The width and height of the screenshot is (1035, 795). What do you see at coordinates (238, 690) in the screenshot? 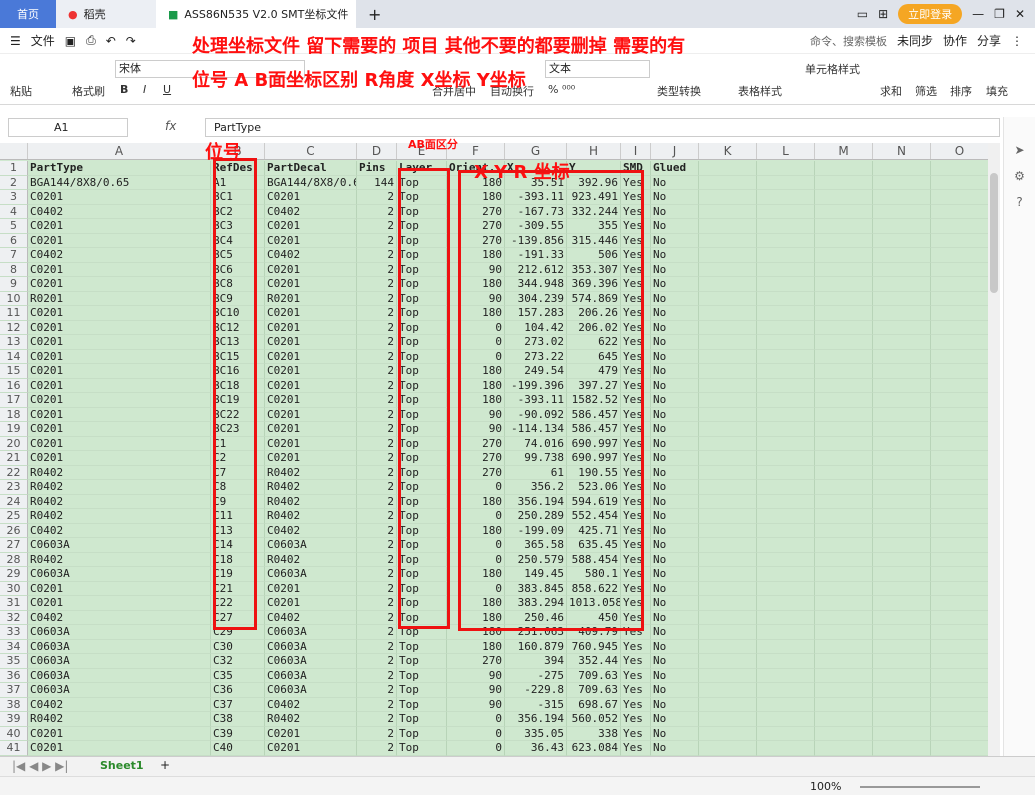
I see `table-cell: C36` at bounding box center [238, 690].